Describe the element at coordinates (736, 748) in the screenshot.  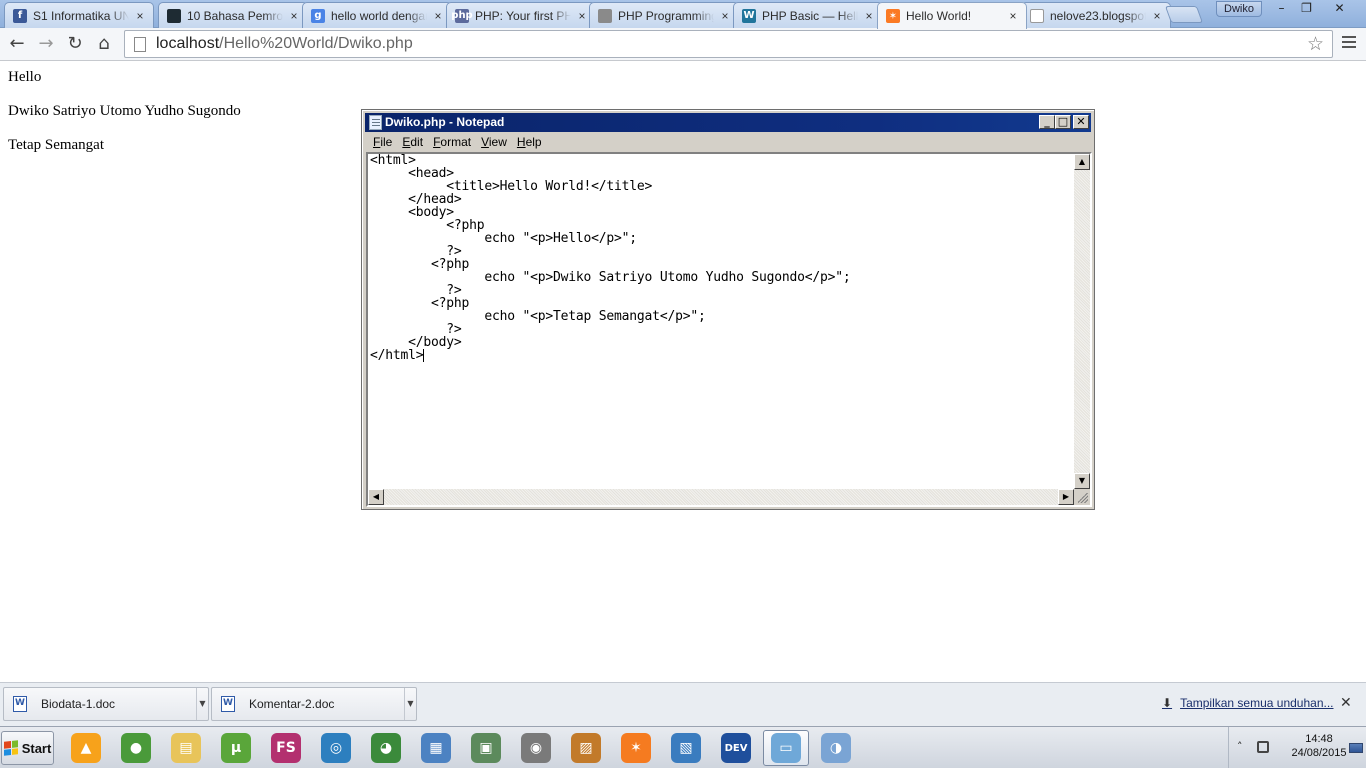
I see `taskbar-app-button: DEV` at that location.